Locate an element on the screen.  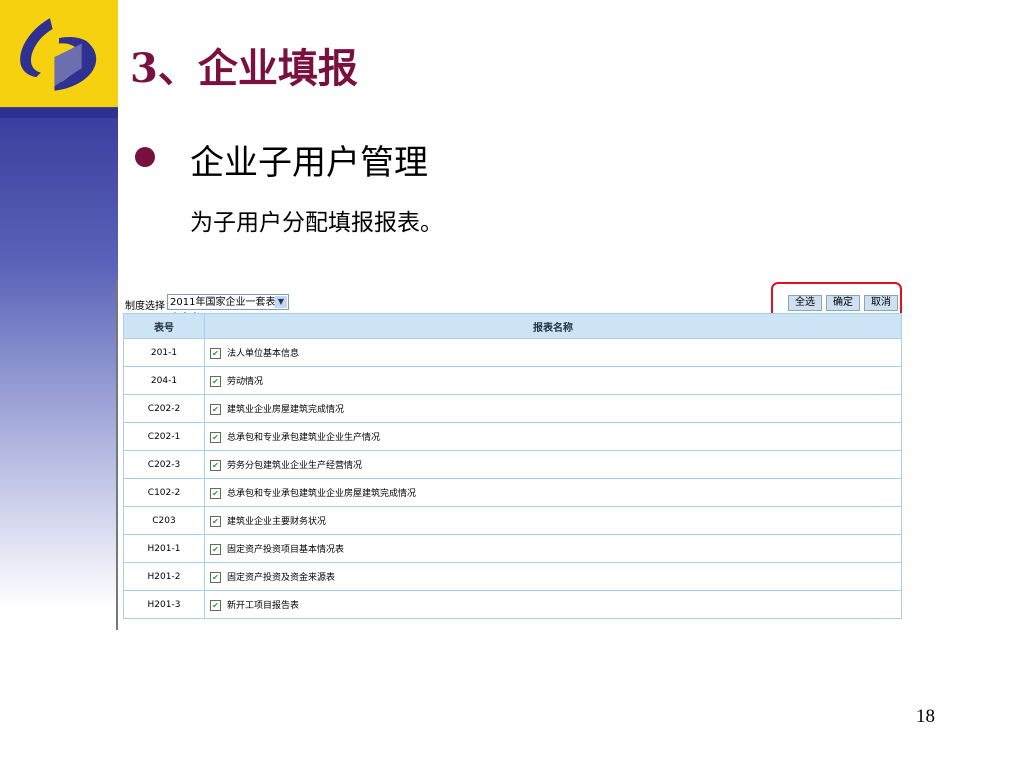
subtitle: 为子用户分配填报报表。 is located at coordinates (316, 223).